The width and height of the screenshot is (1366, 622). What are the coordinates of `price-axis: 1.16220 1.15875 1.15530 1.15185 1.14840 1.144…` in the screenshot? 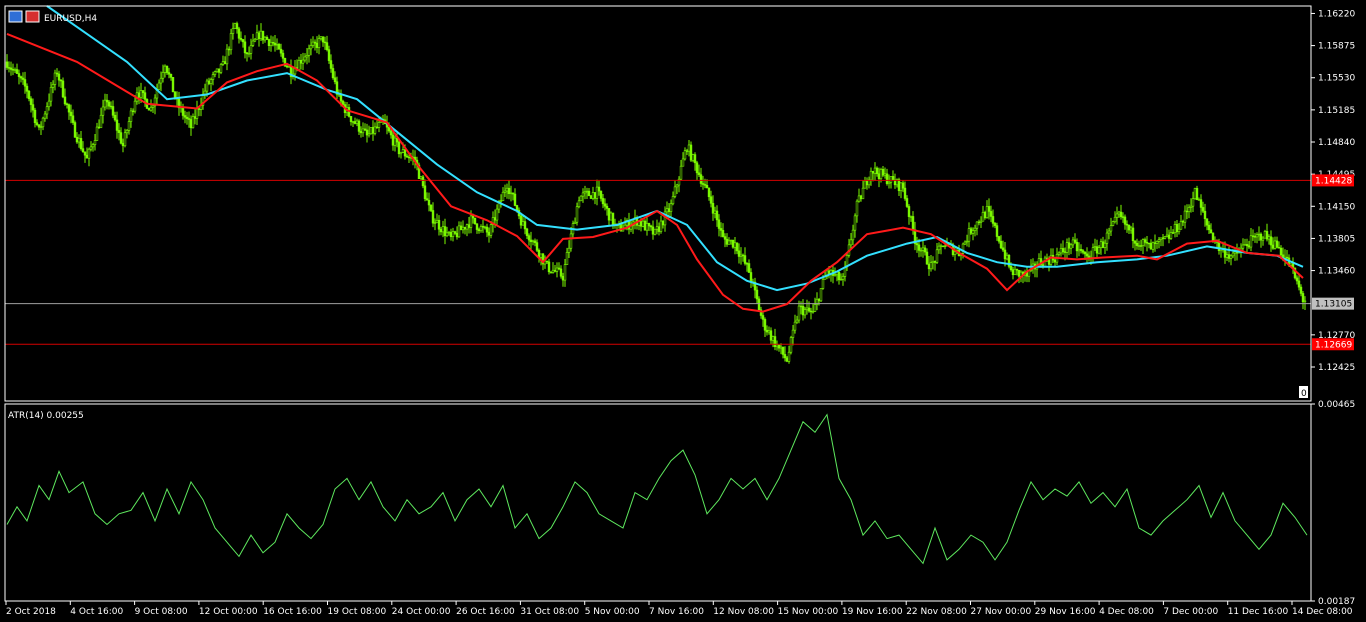 It's located at (1333, 191).